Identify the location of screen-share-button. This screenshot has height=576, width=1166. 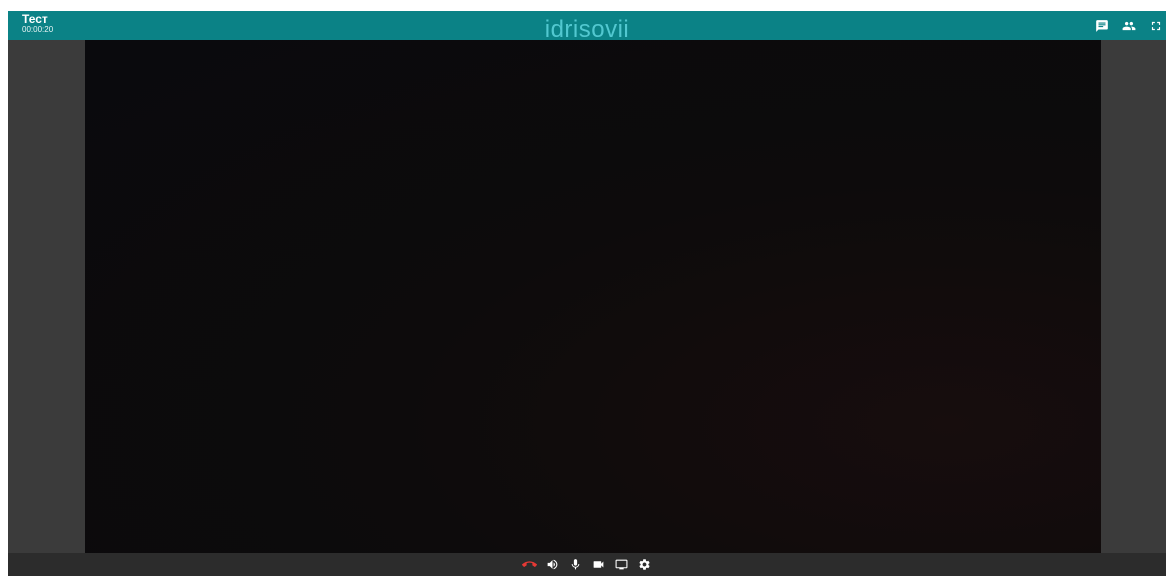
(622, 565).